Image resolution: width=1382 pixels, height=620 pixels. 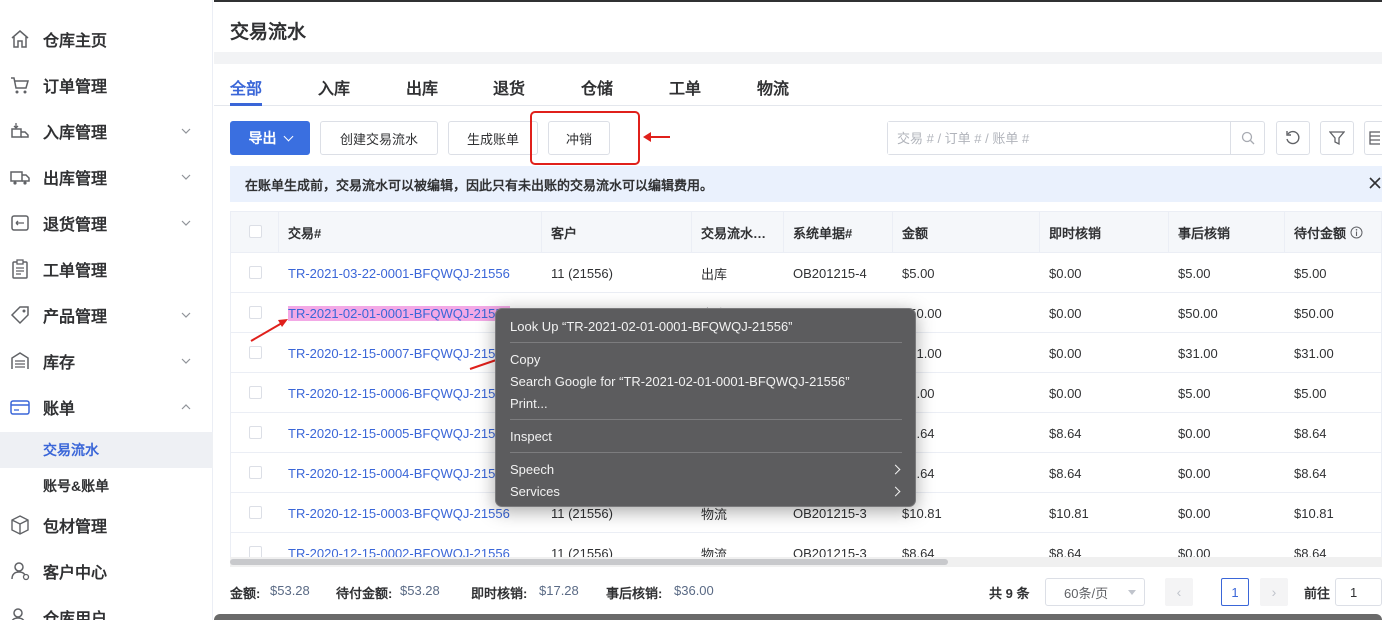 What do you see at coordinates (399, 313) in the screenshot?
I see `cell-transaction-text: TR-2021-02-01-0001-BFQWQJ-21556` at bounding box center [399, 313].